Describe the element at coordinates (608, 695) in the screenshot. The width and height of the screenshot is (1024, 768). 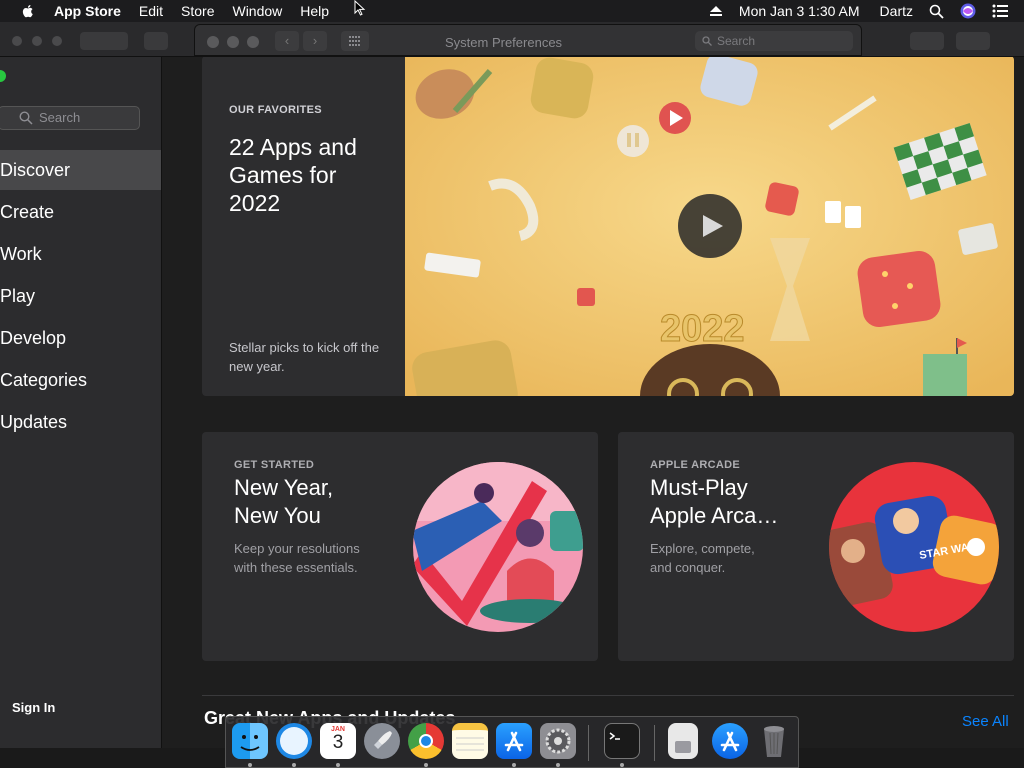
I see `section-divider` at that location.